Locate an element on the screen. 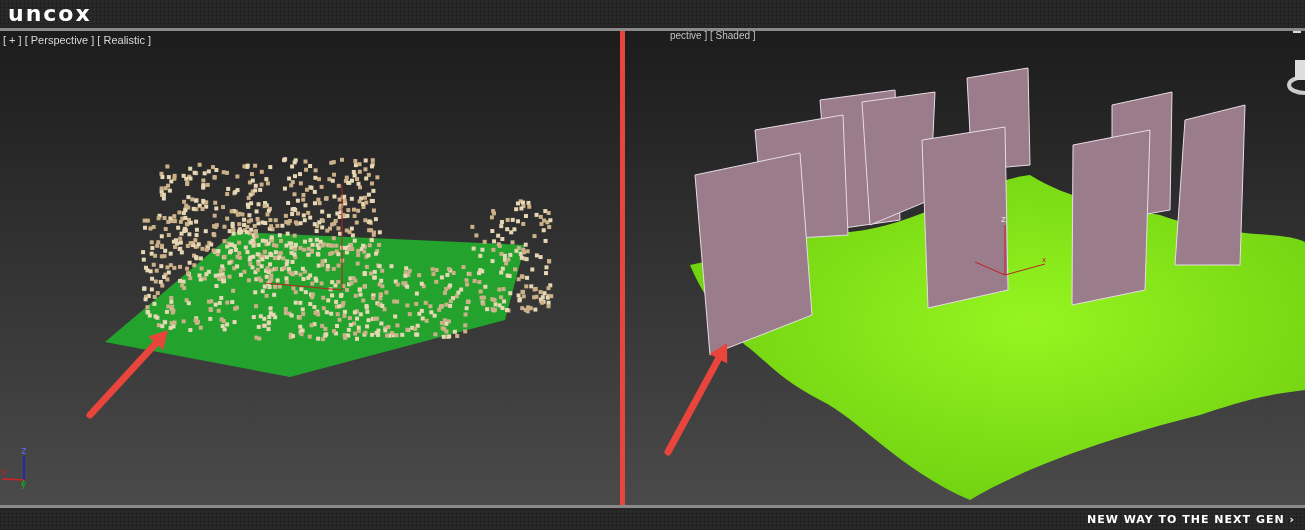 Image resolution: width=1305 pixels, height=530 pixels. viewport-label: [ + ] is located at coordinates (12, 41).